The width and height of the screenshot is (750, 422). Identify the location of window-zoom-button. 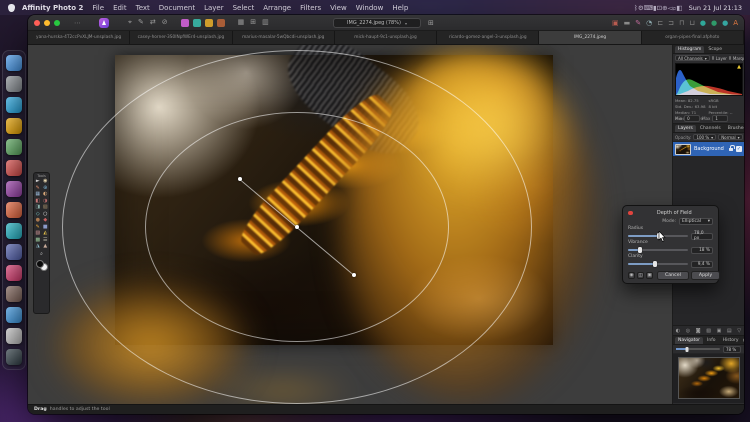
(57, 22).